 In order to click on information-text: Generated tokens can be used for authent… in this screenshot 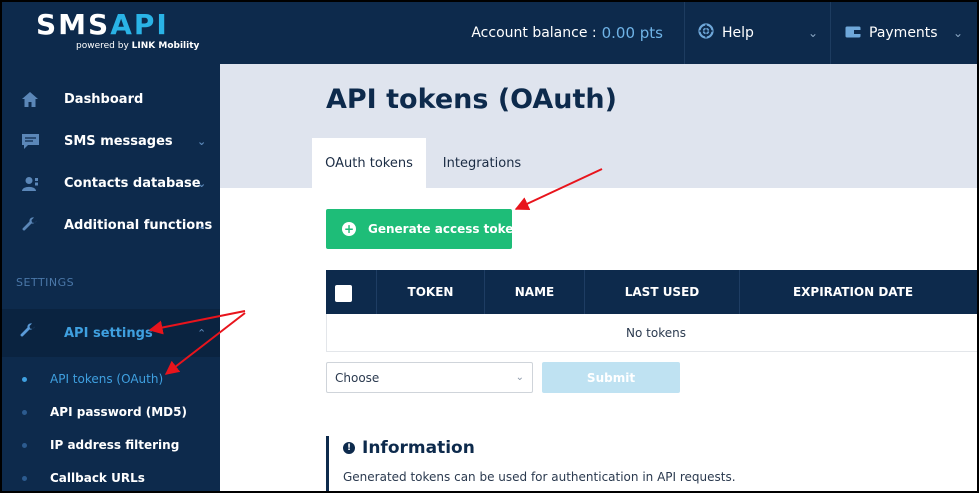, I will do `click(539, 477)`.